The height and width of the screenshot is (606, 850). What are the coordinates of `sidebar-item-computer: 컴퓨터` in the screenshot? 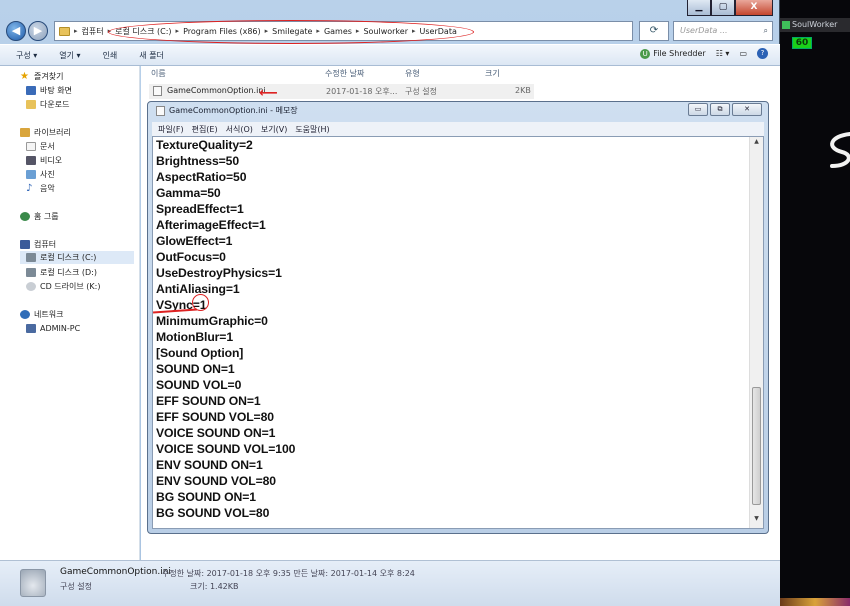 It's located at (38, 244).